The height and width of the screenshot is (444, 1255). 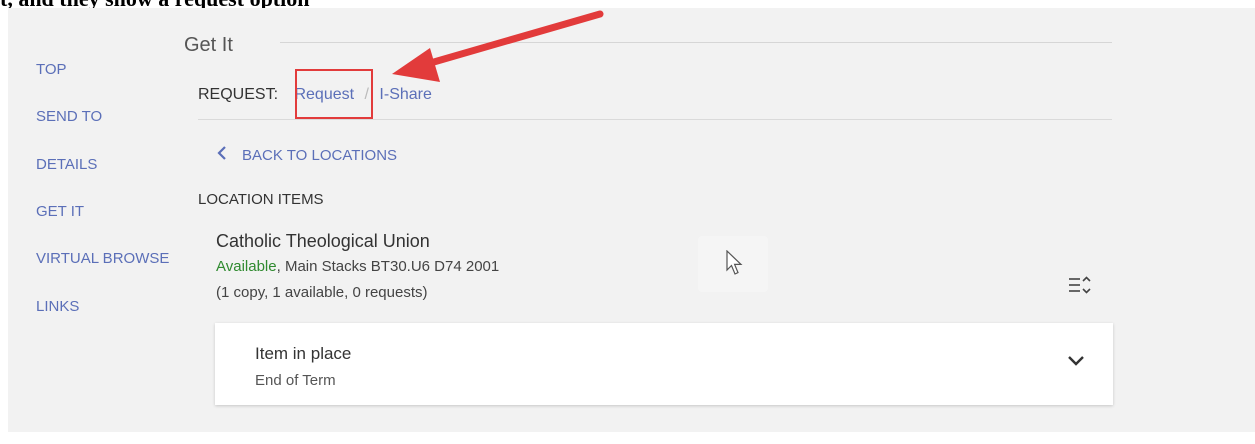 What do you see at coordinates (322, 292) in the screenshot?
I see `copies-summary: (1 copy, 1 available, 0 requests)` at bounding box center [322, 292].